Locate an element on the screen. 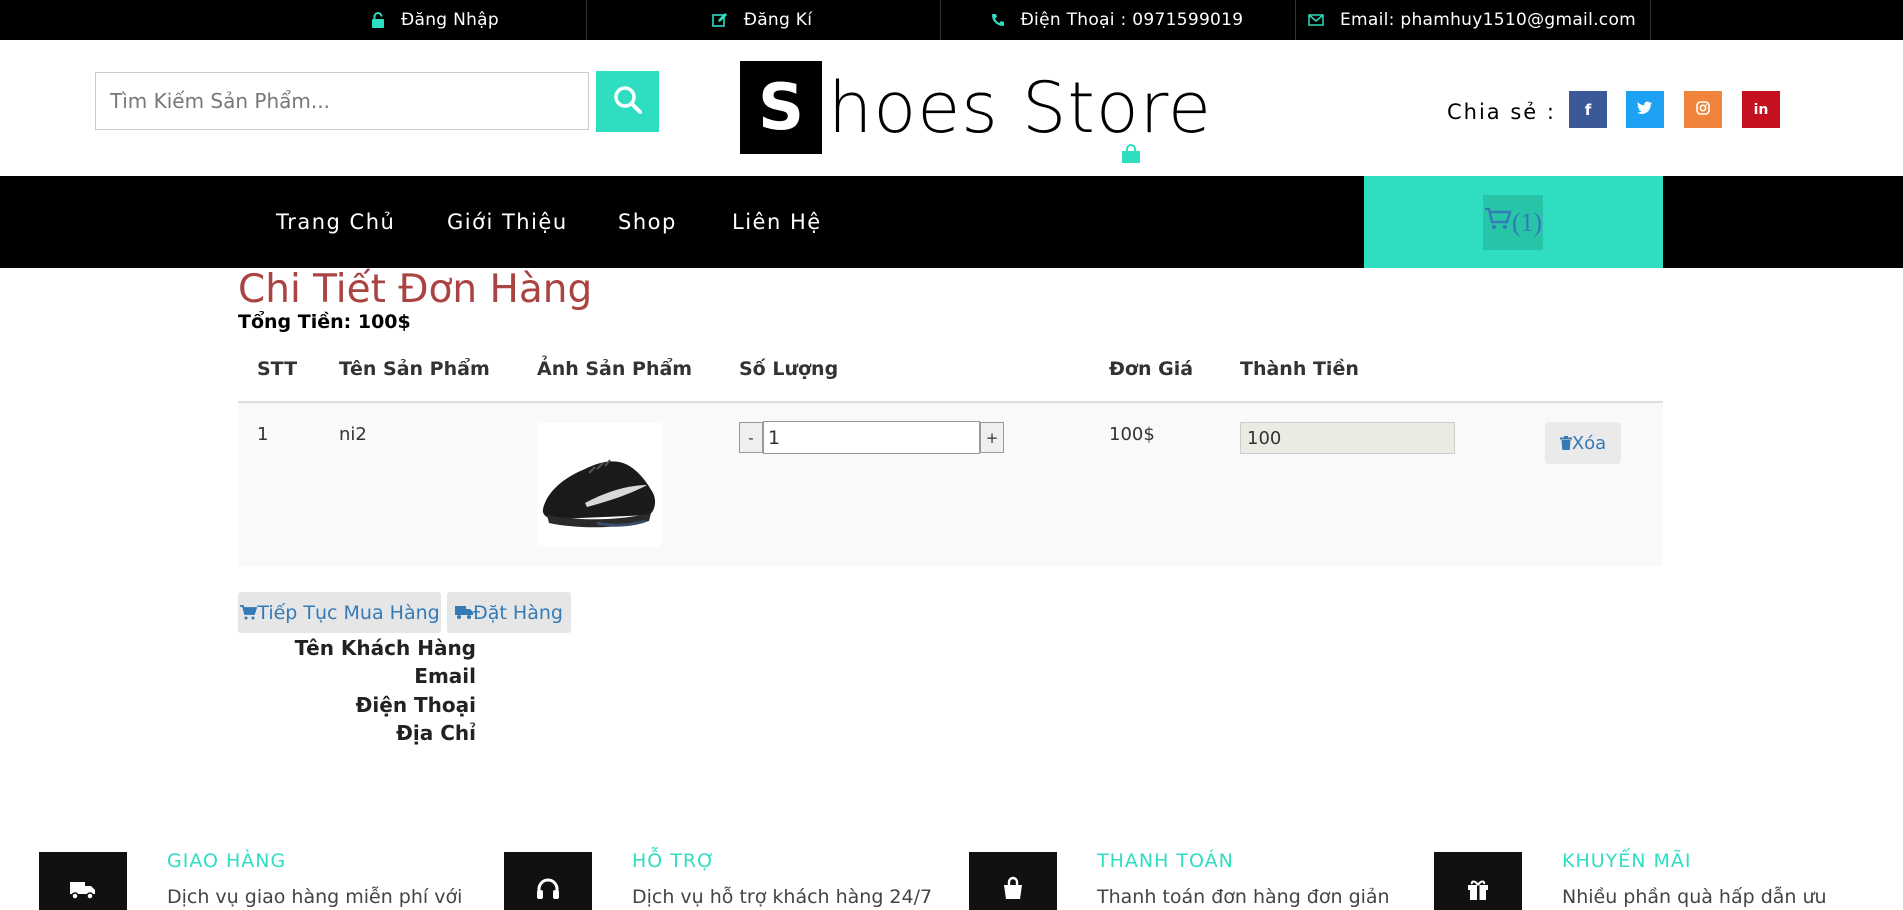  register-label: Đăng Kí is located at coordinates (778, 20).